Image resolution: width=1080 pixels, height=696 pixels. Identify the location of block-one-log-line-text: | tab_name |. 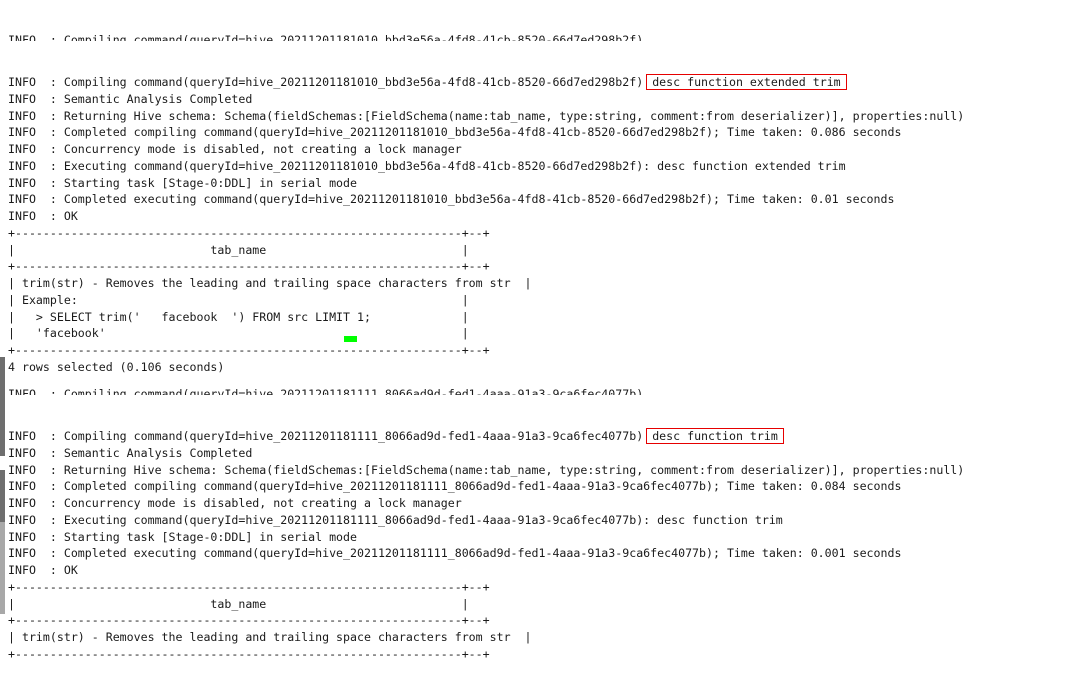
(238, 249).